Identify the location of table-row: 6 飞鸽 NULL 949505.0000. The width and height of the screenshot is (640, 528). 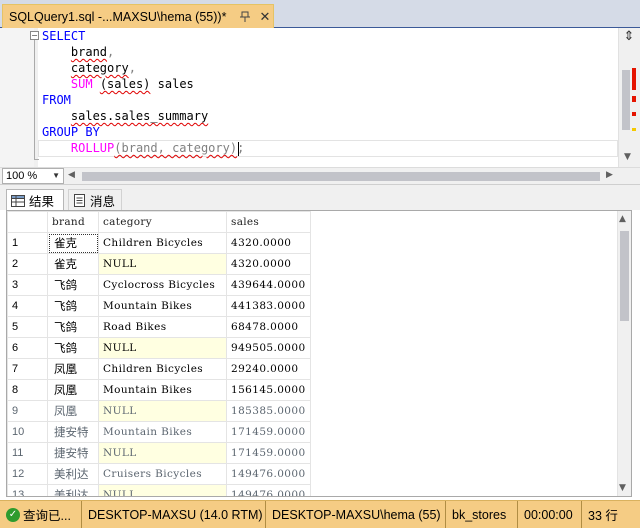
(159, 348).